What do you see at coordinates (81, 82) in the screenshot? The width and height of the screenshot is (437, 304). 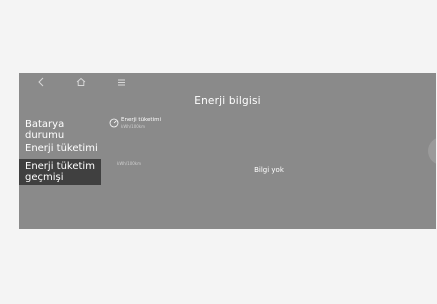 I see `home-icon` at bounding box center [81, 82].